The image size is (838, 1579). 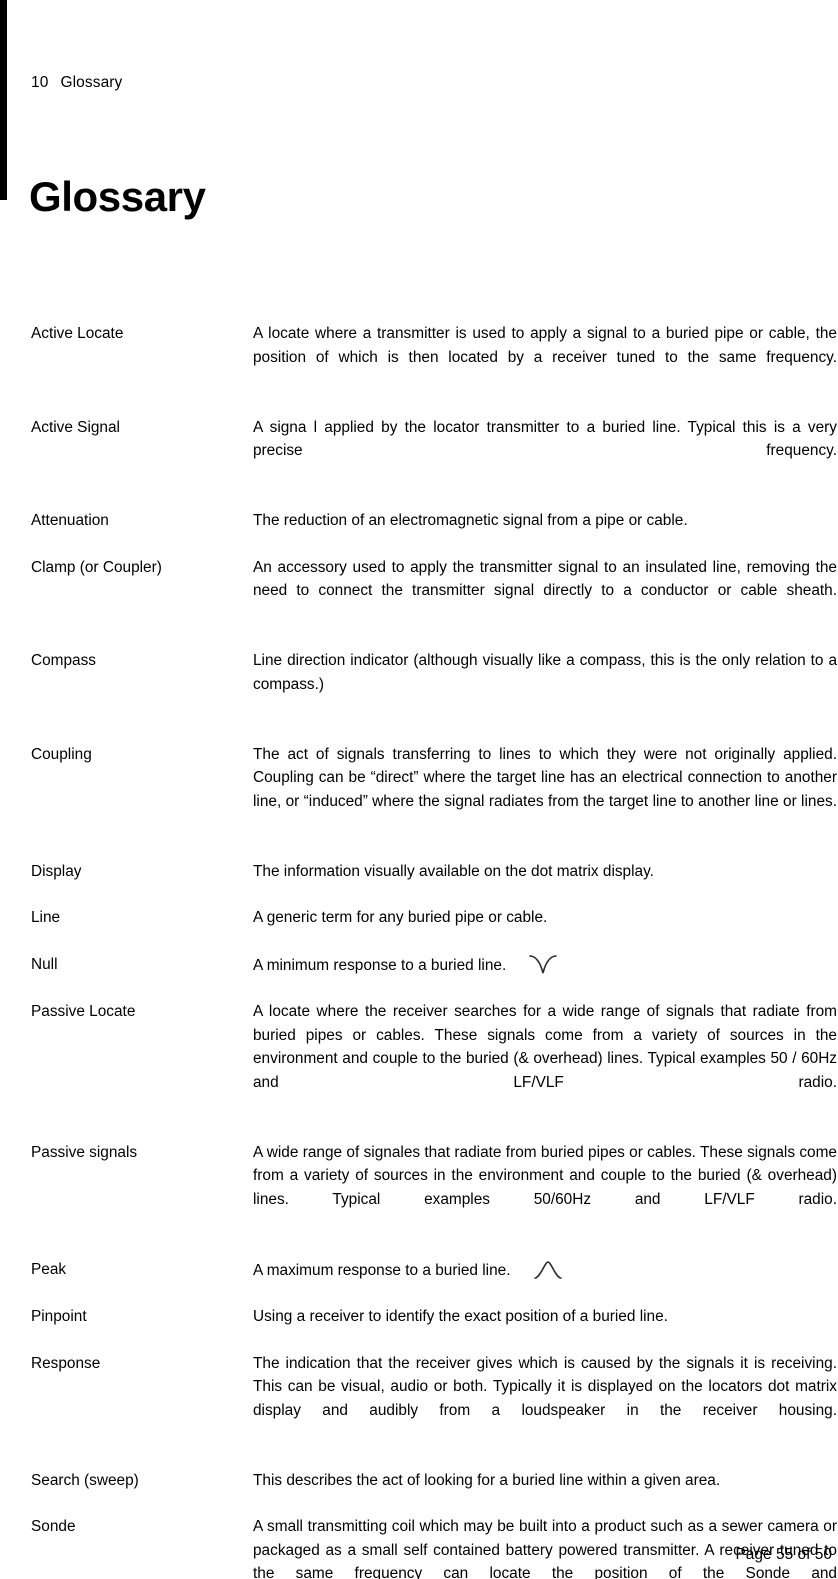 What do you see at coordinates (548, 1269) in the screenshot?
I see `peak-response-curve-icon` at bounding box center [548, 1269].